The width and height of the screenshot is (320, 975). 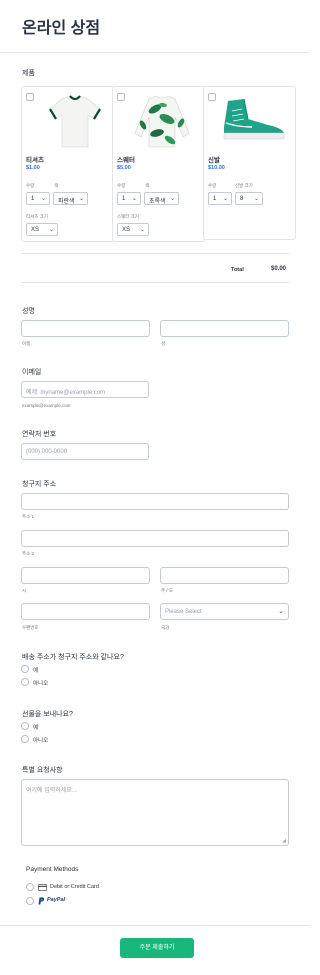 I want to click on email-sublabel: example@example.com, so click(x=46, y=405).